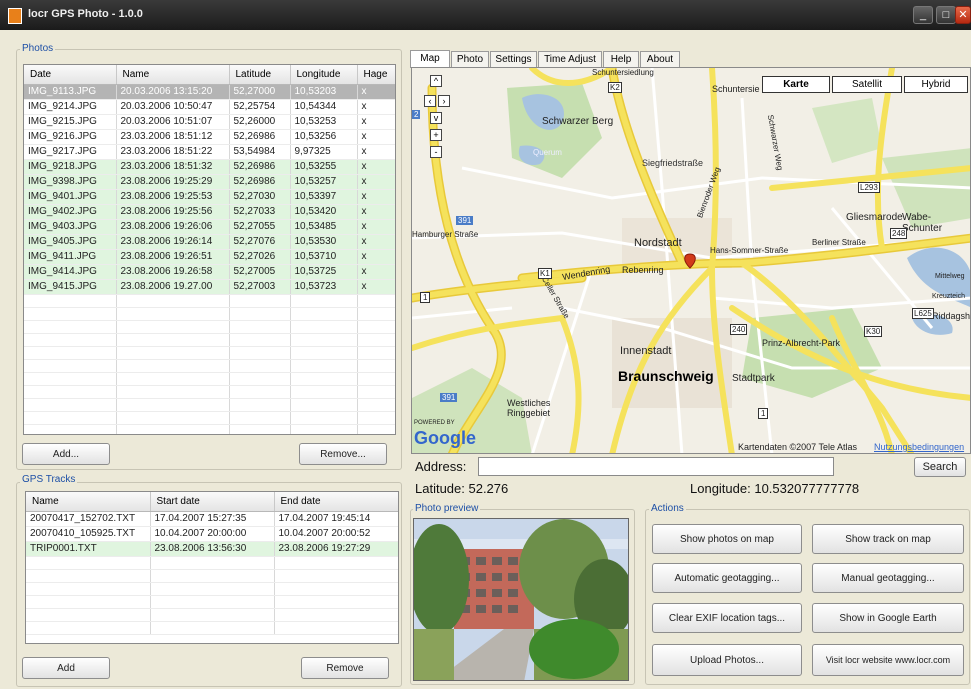  I want to click on photo-cell: 10,53710, so click(324, 257).